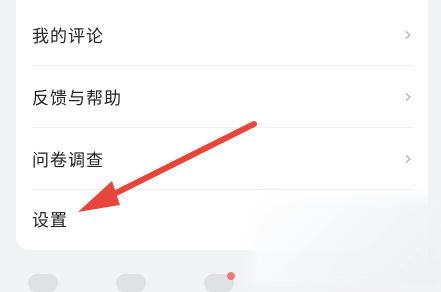 The image size is (441, 292). I want to click on menu-item-label: 反馈与帮助, so click(77, 98).